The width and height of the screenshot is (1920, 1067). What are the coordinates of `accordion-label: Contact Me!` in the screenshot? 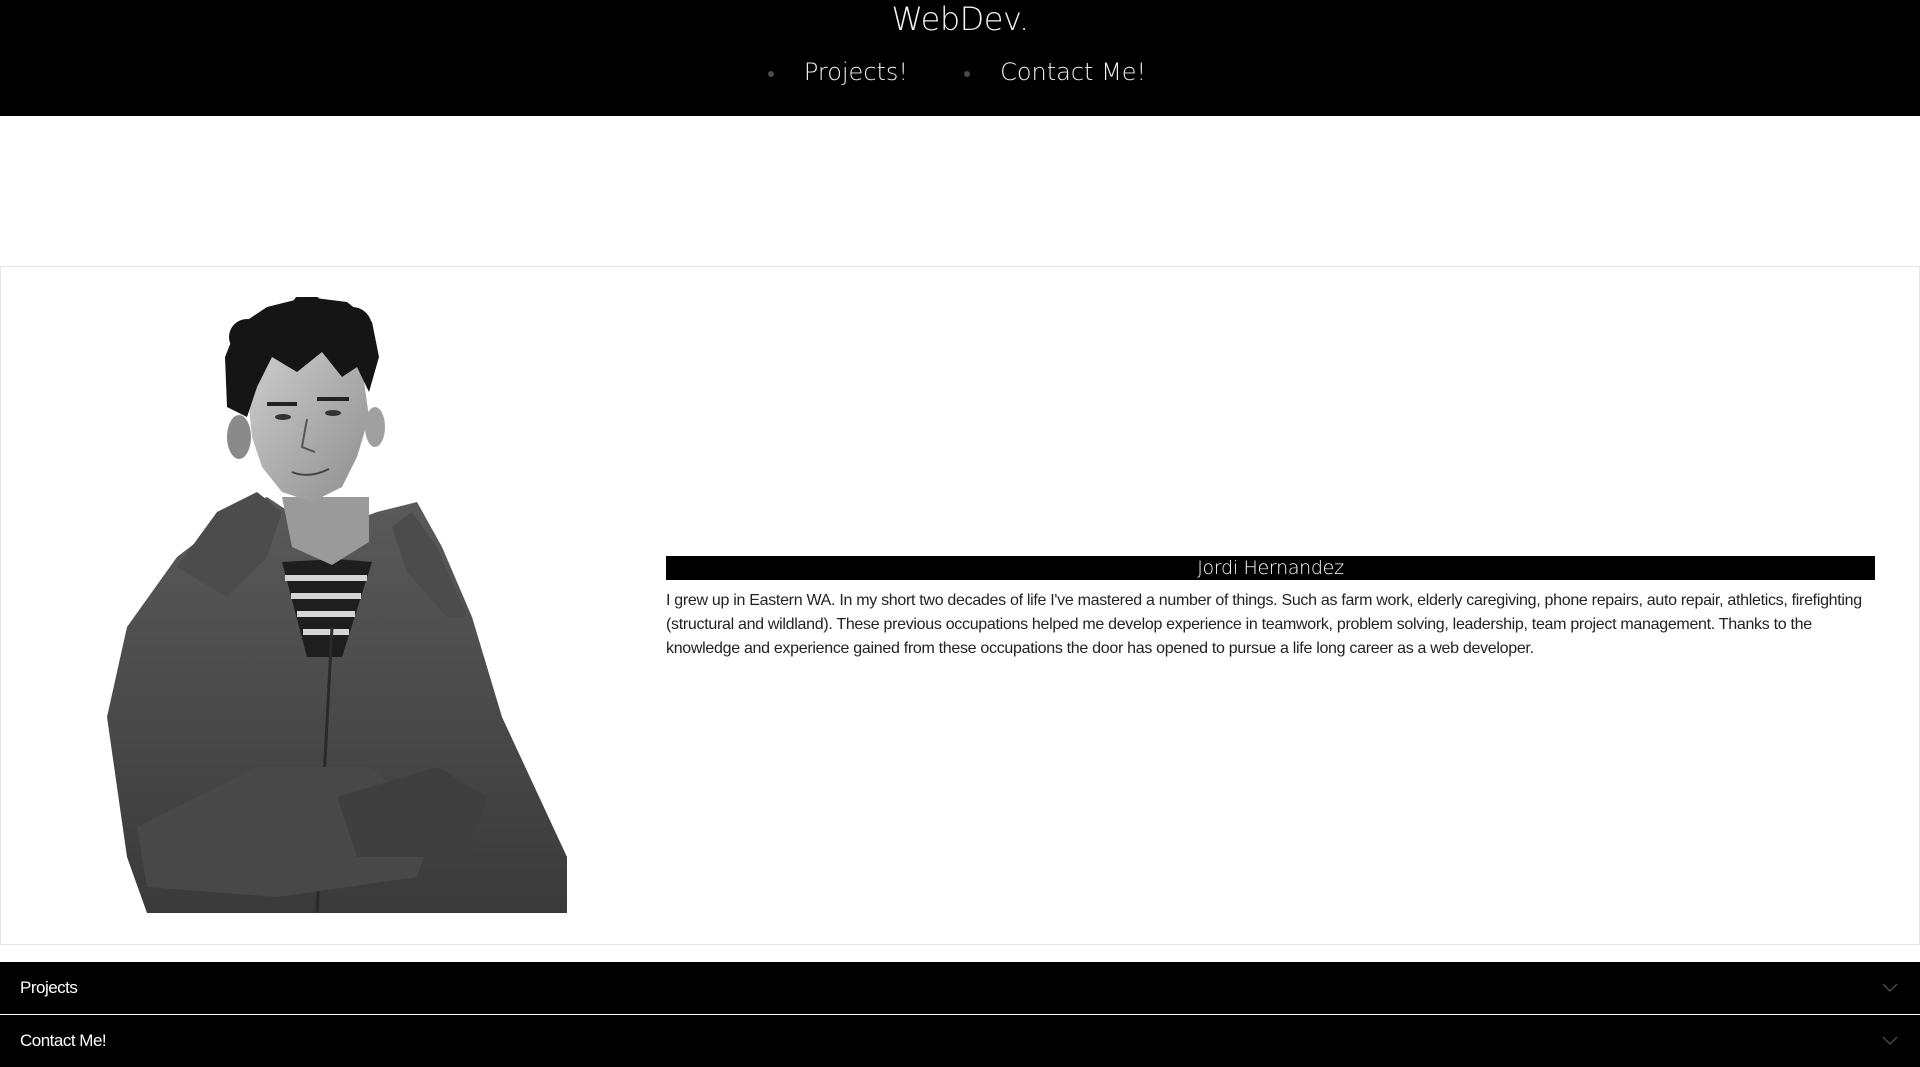 It's located at (63, 1040).